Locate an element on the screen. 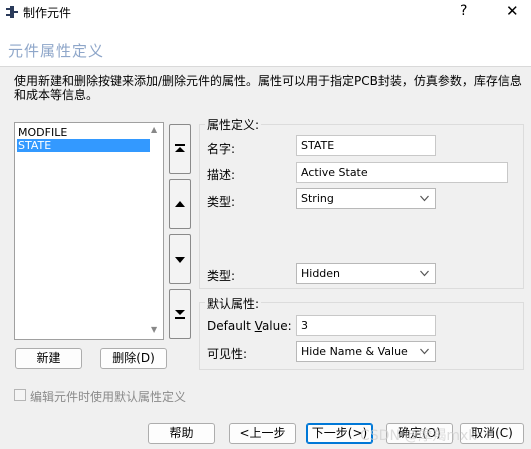 The image size is (531, 449). attribute-definition-label: 属性定义: is located at coordinates (233, 124).